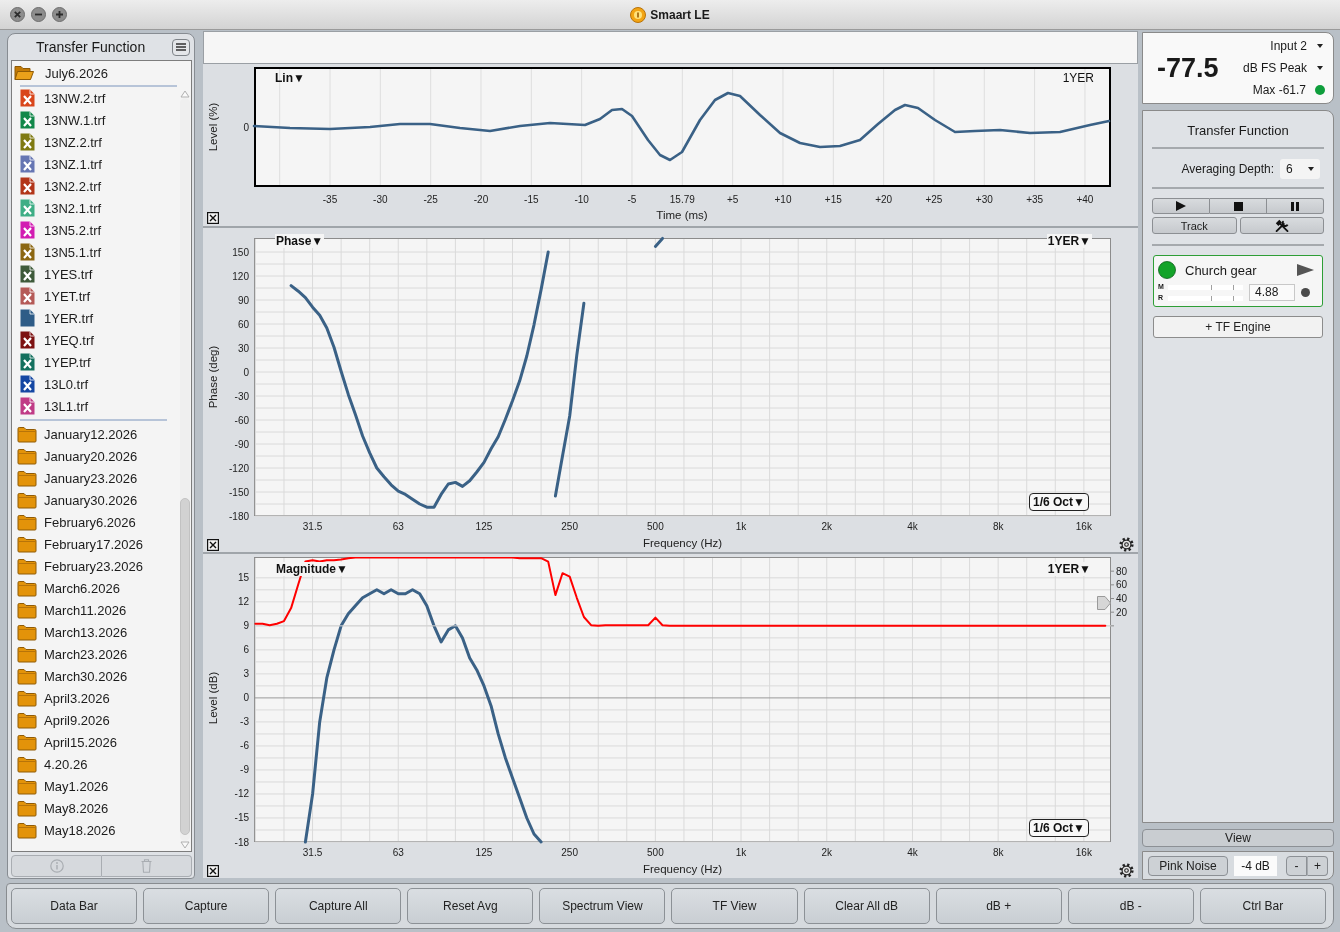  I want to click on toolbar-button: Ctrl Bar, so click(1262, 906).